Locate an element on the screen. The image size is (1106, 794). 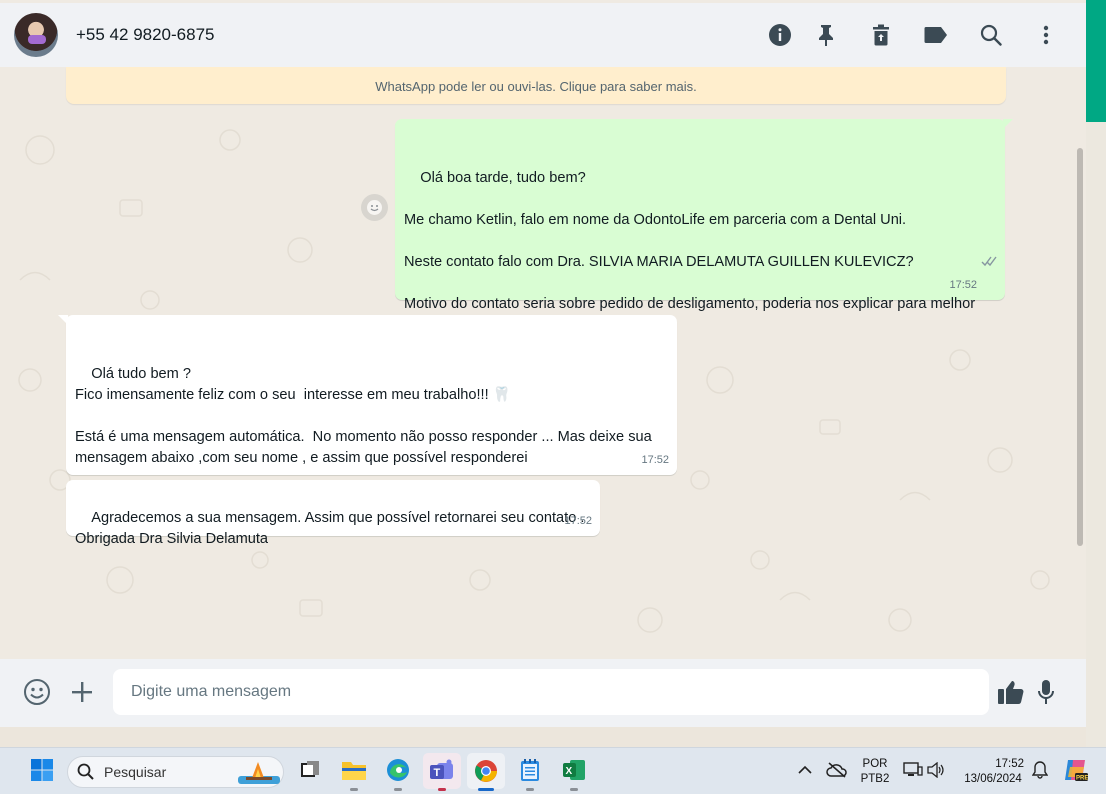
windows-start-icon is located at coordinates (42, 770).